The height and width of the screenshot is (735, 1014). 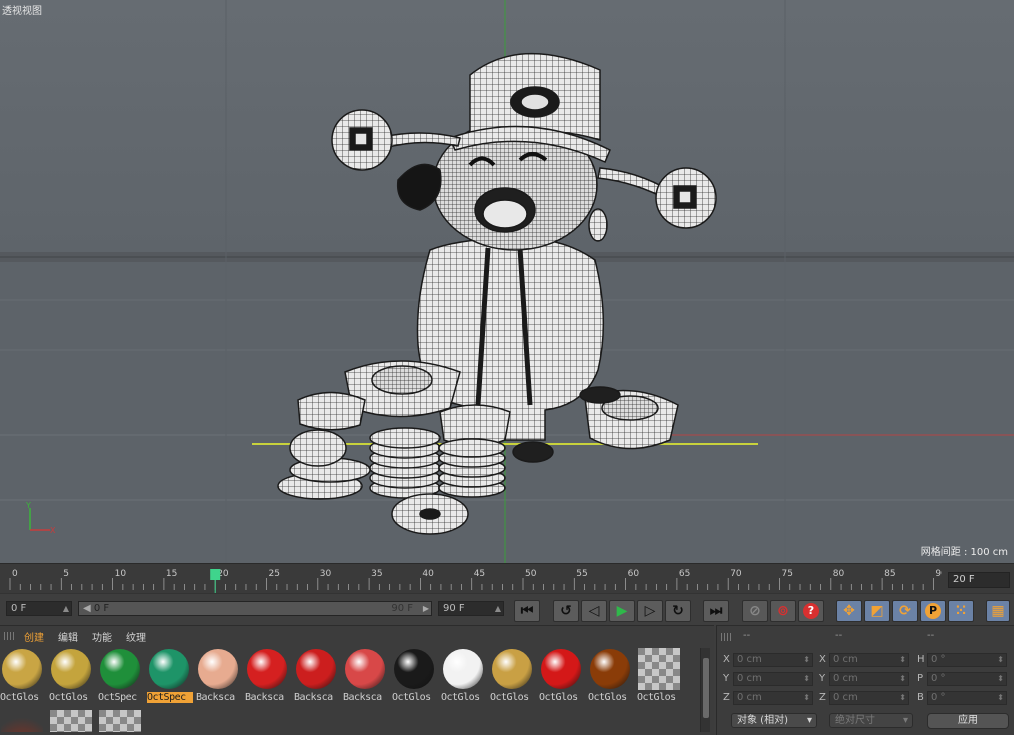 I want to click on menu-texture: 纹理, so click(x=136, y=636).